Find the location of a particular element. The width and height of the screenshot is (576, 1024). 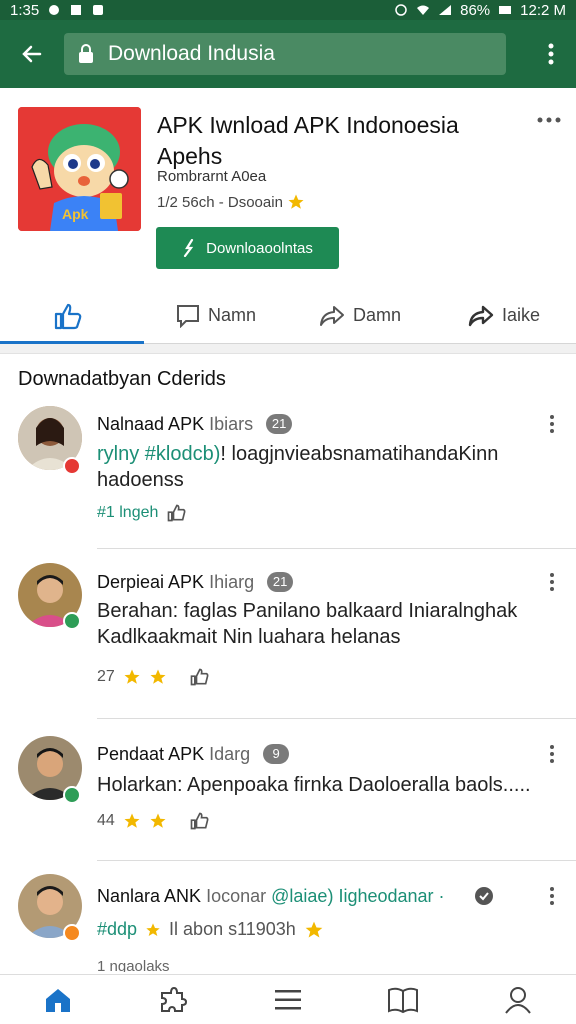

reviewer-role: Idarg is located at coordinates (230, 754).